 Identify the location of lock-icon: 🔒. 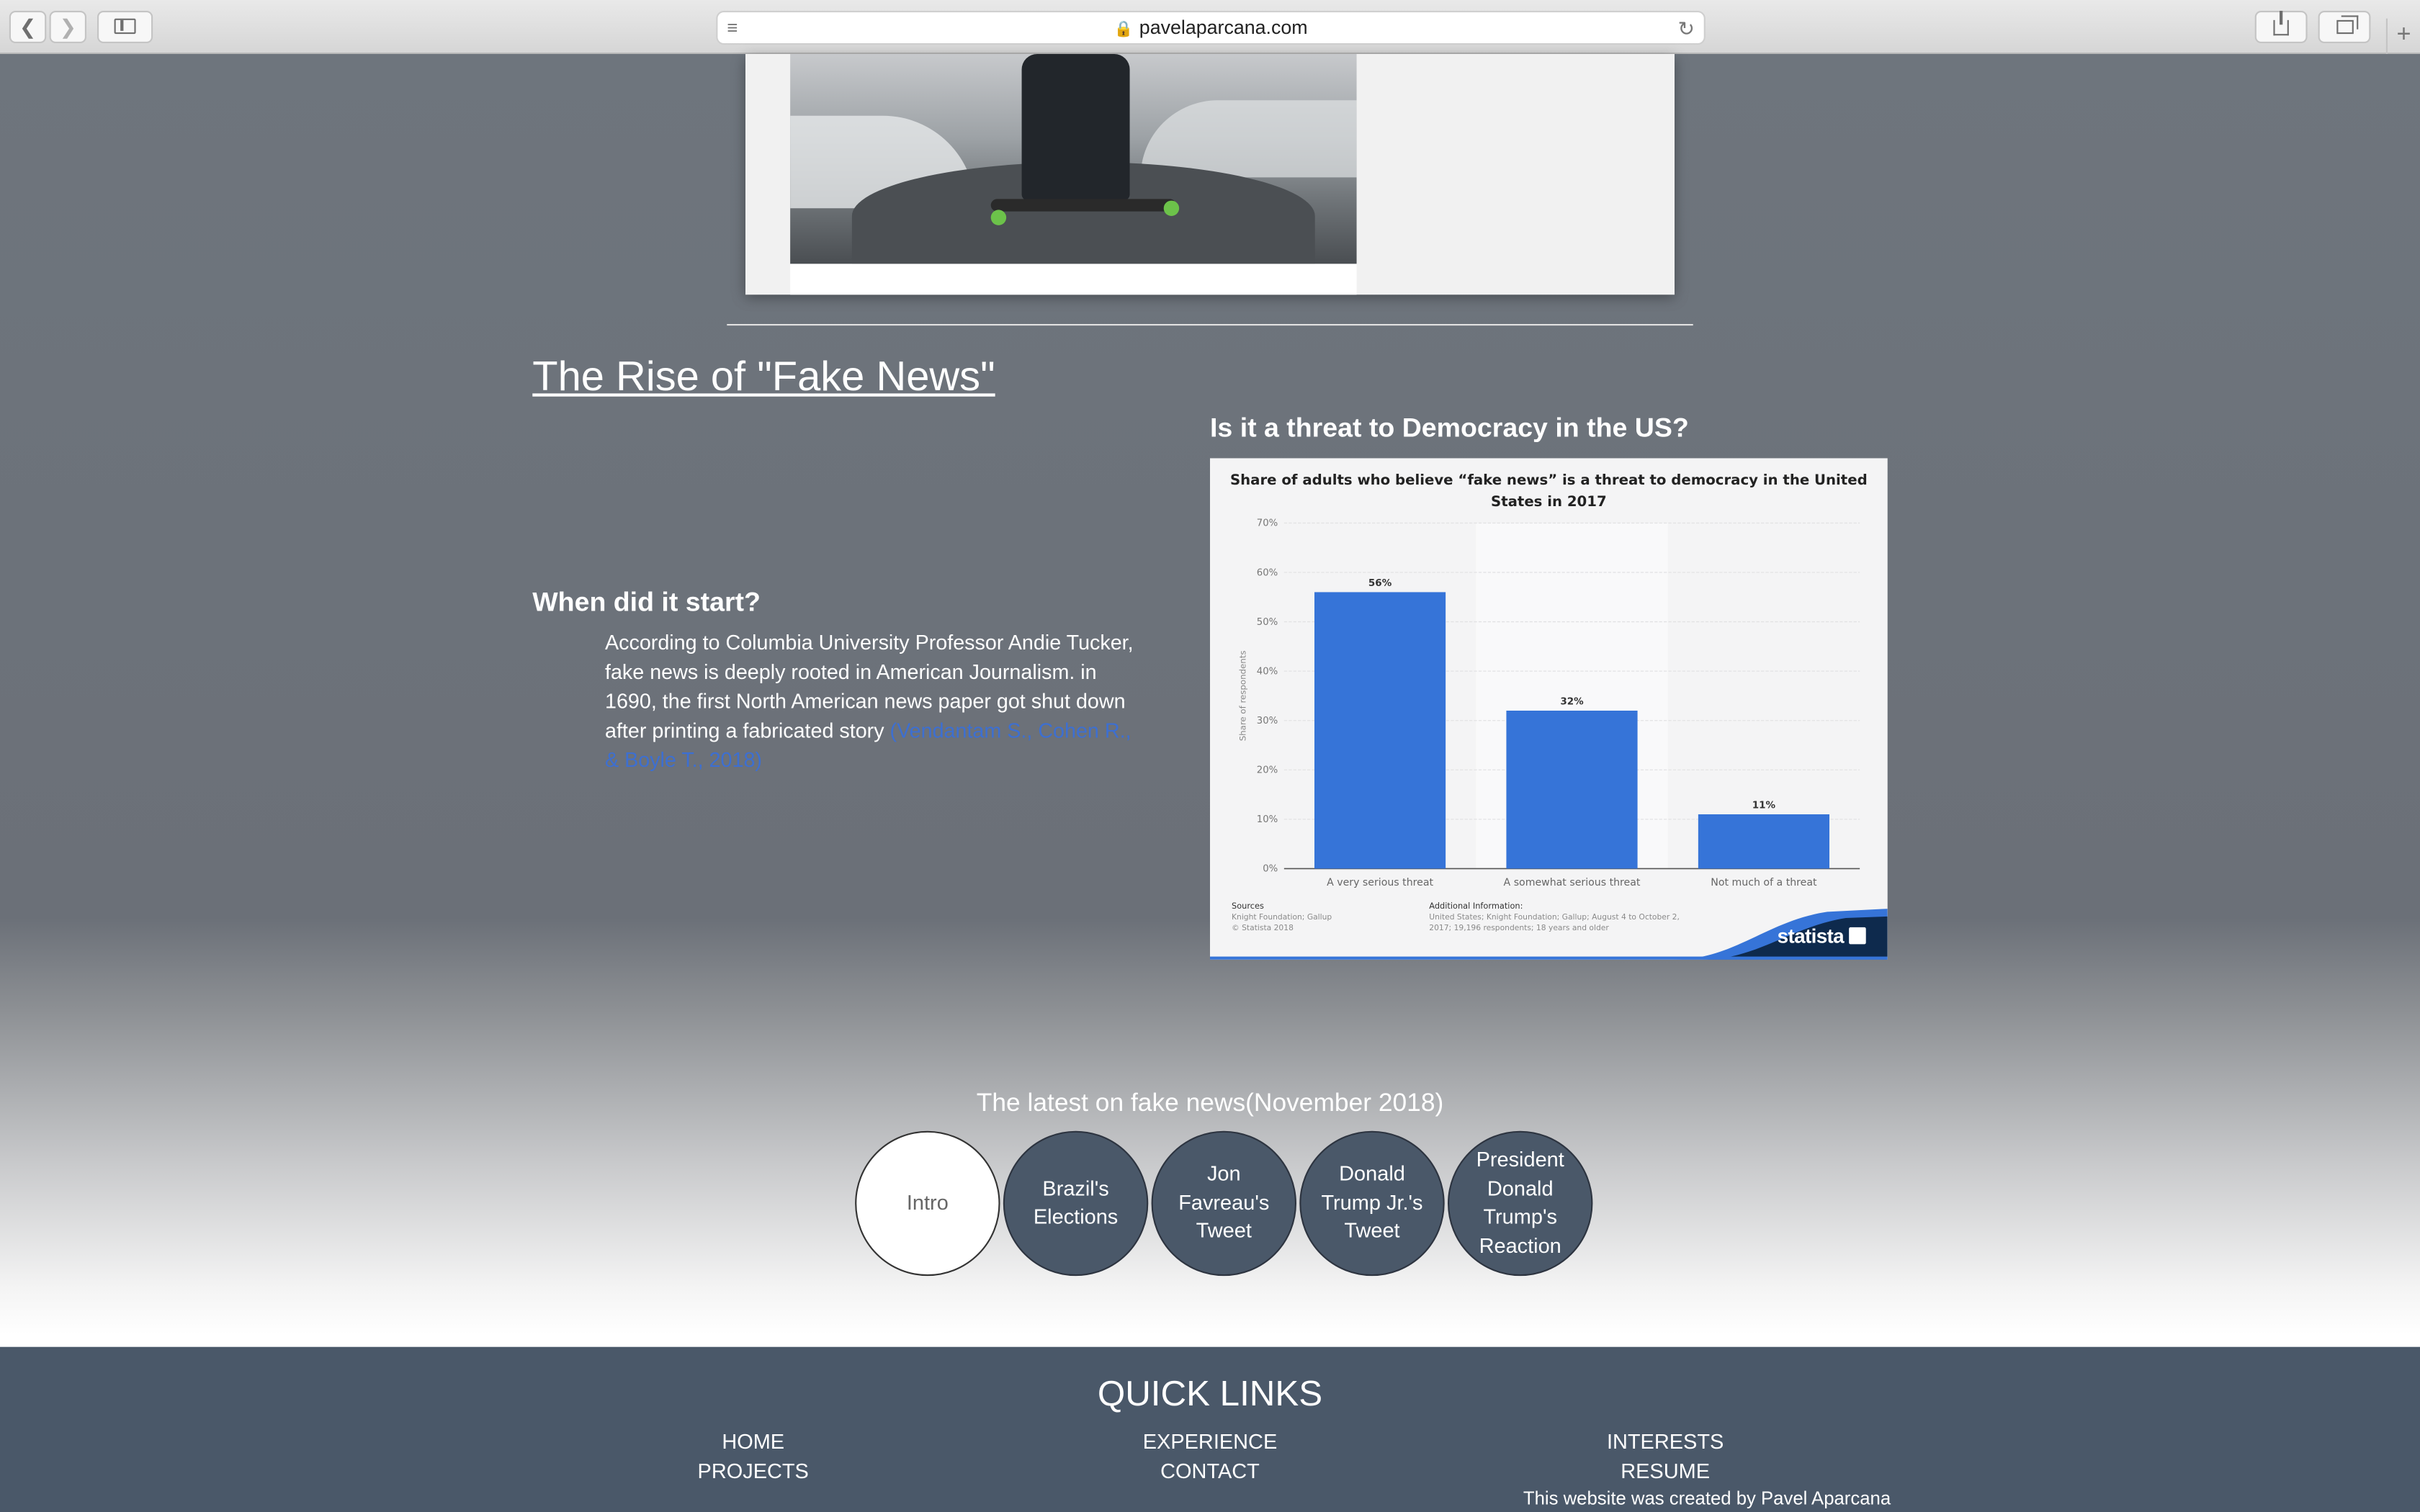
(1123, 30).